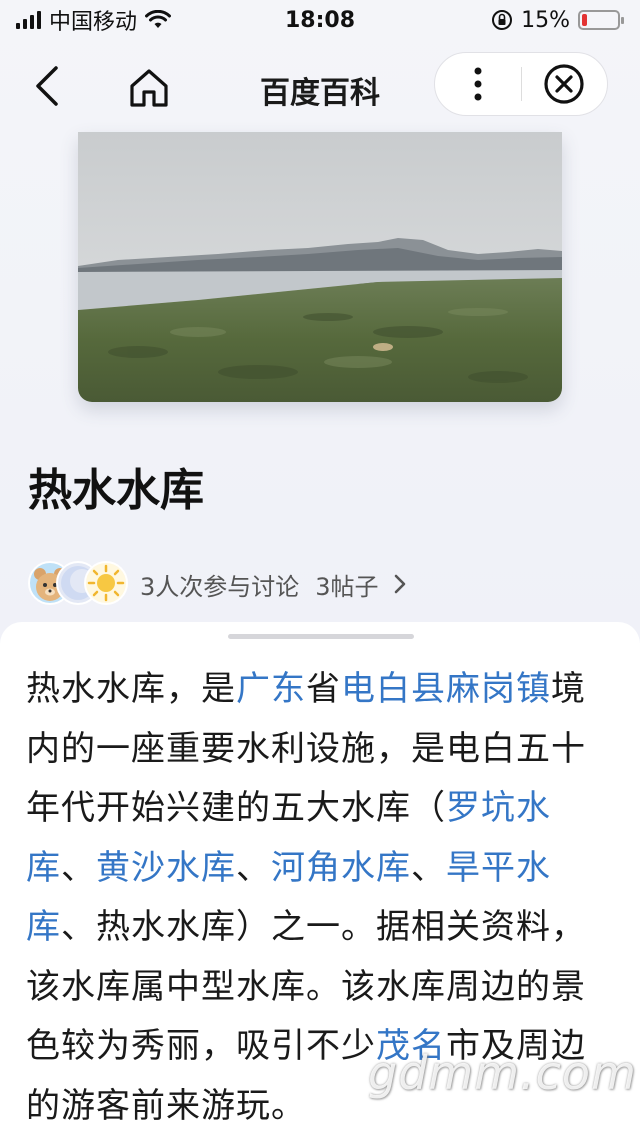 The height and width of the screenshot is (1136, 640). I want to click on signal-icon, so click(28, 20).